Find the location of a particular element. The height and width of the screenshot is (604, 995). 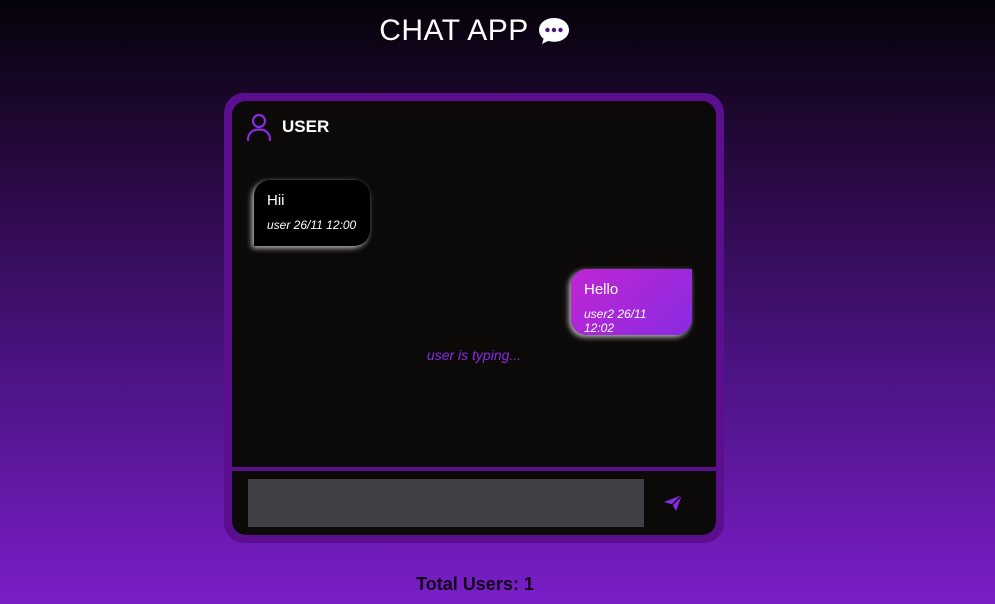

send-icon is located at coordinates (673, 504).